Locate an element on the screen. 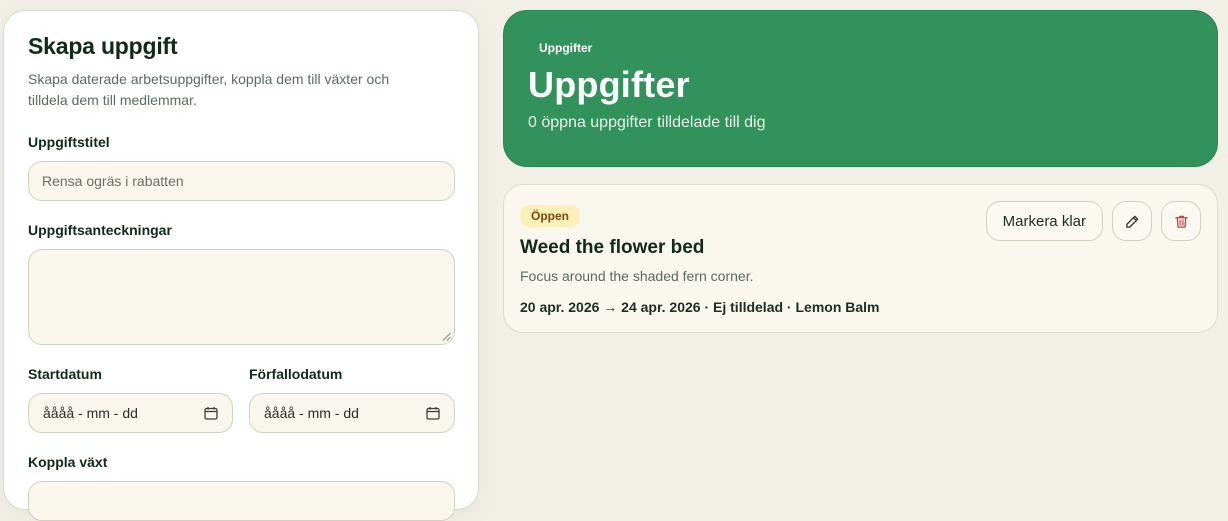  hero-subtitle: 0 öppna uppgifter tilldelade till dig is located at coordinates (647, 122).